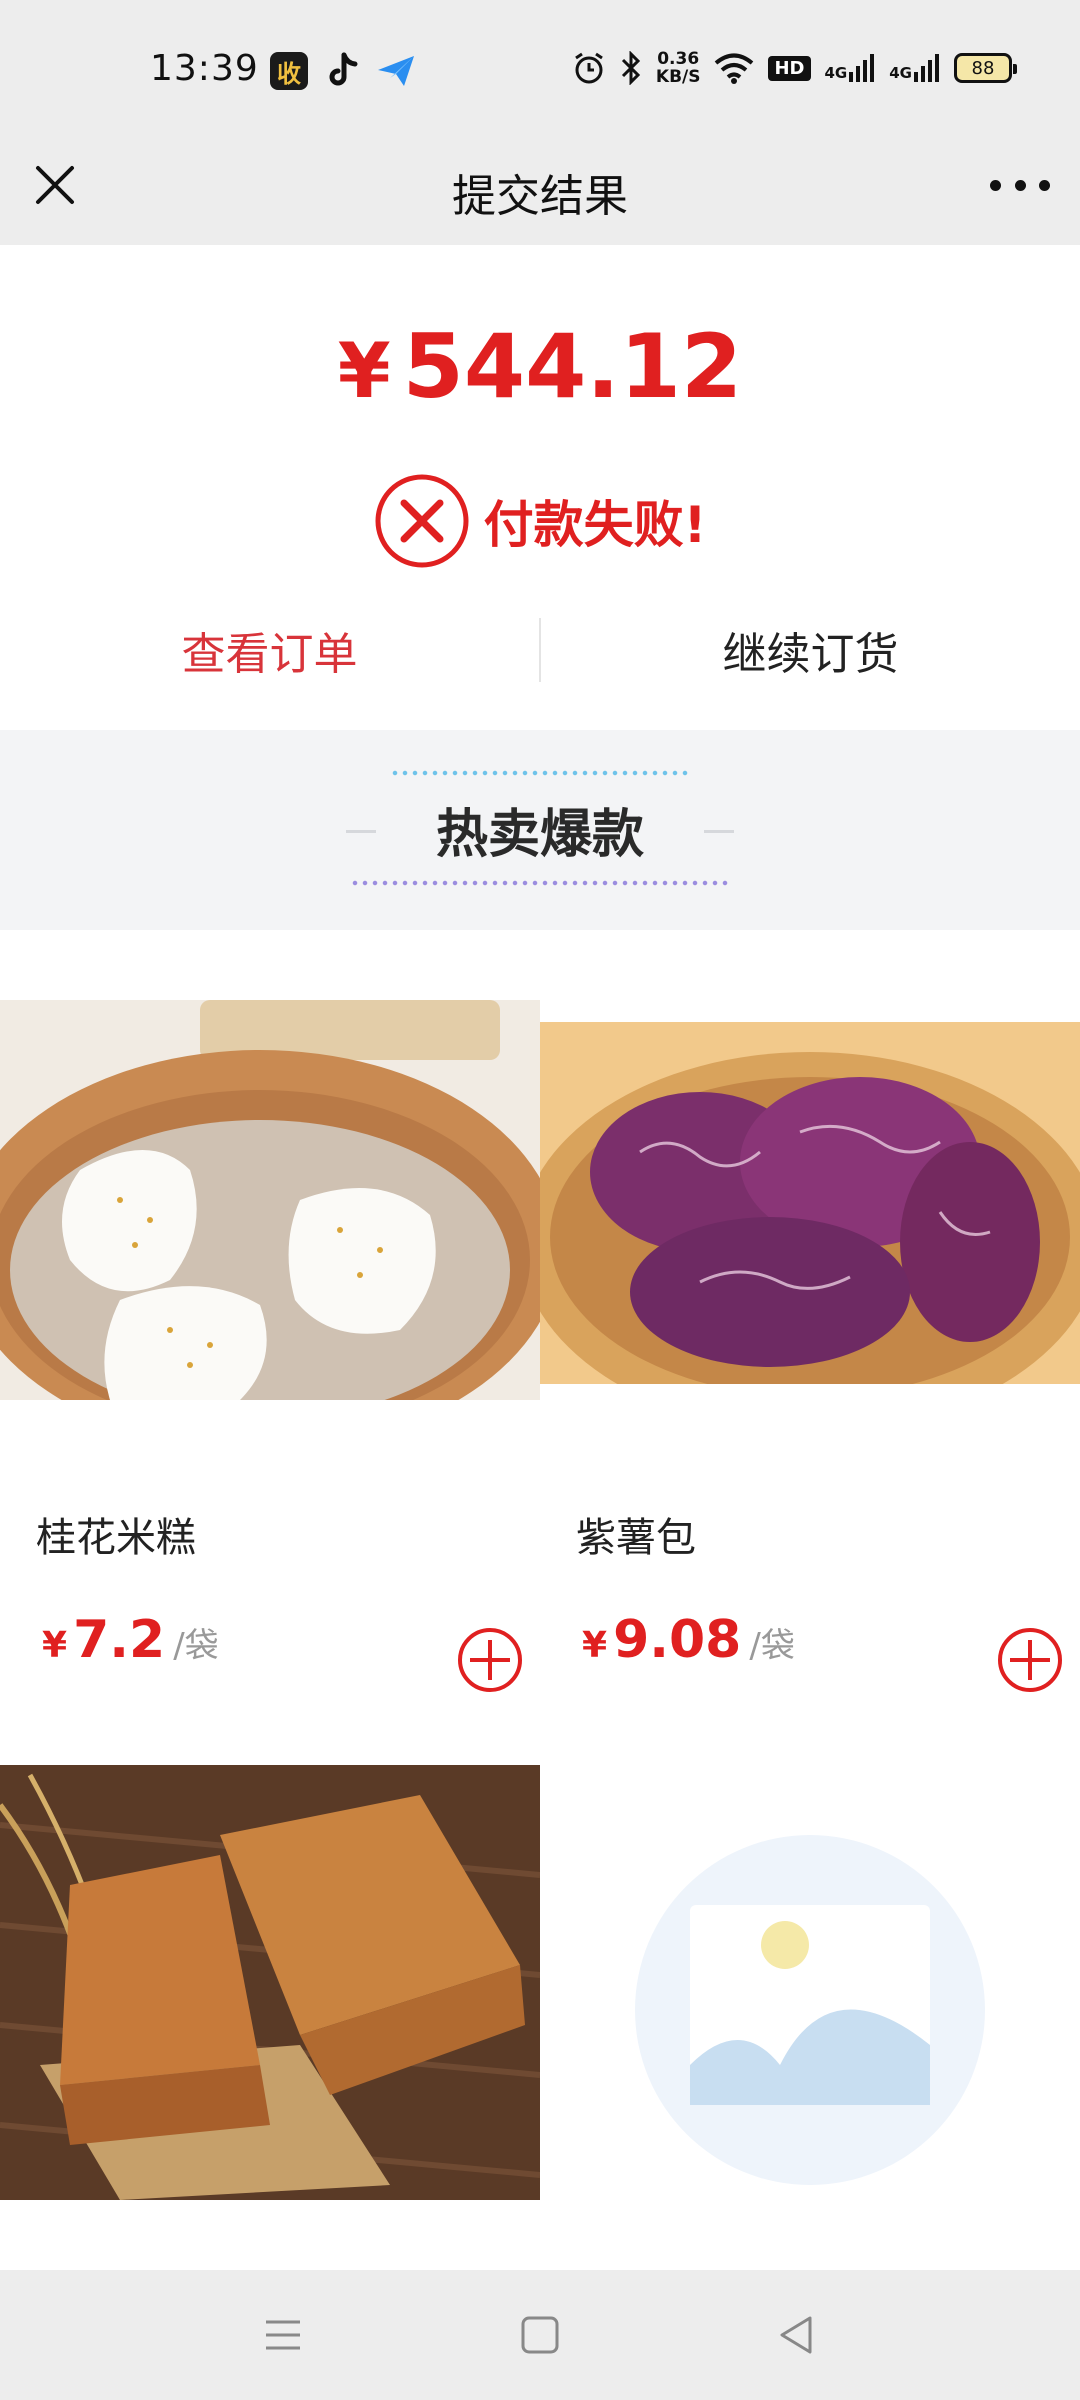  I want to click on battery-icon: 88, so click(985, 68).